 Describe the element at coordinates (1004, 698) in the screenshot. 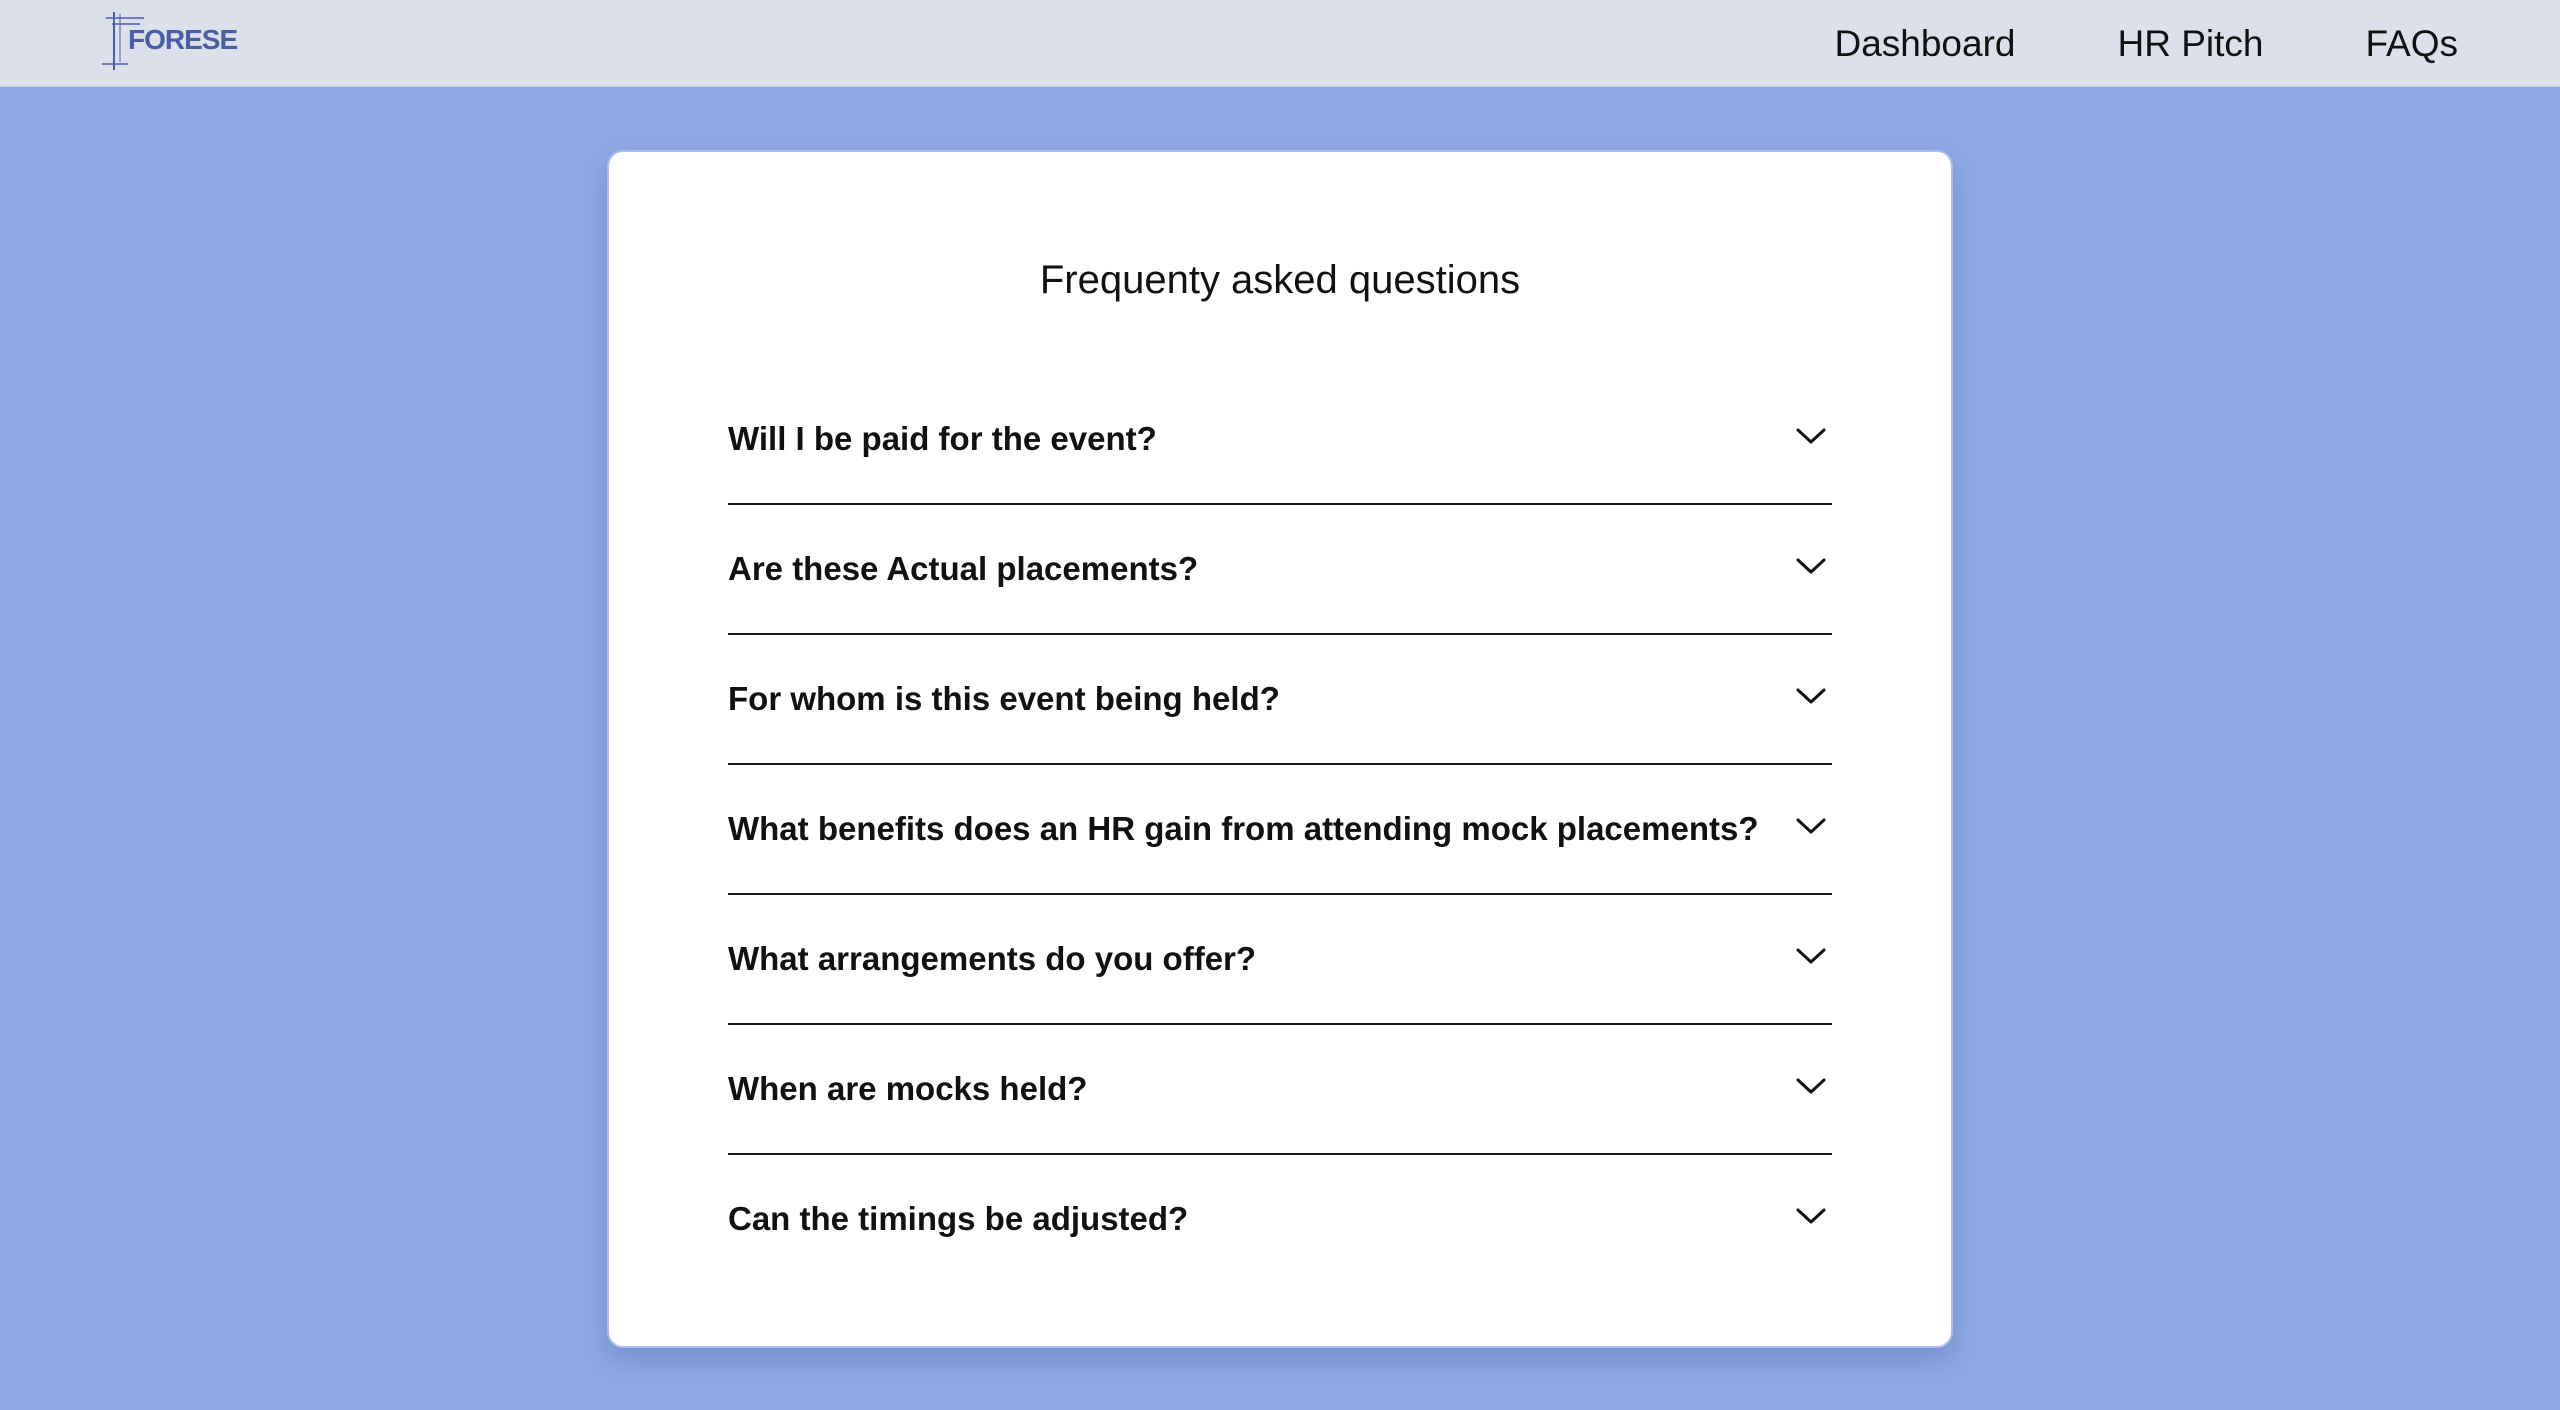

I see `faq-question: For whom is this event being held?` at that location.